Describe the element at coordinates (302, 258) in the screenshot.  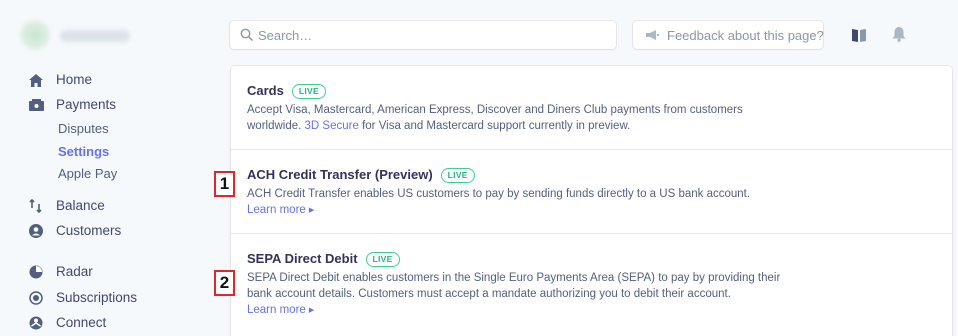
I see `method-title: SEPA Direct Debit` at that location.